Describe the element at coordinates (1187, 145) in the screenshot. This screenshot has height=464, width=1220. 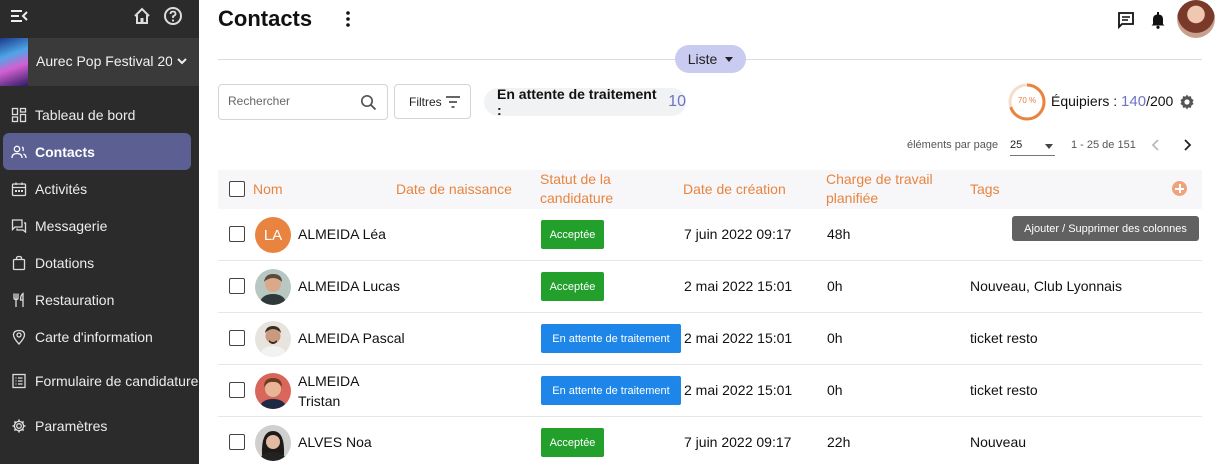
I see `chevron-right-icon` at that location.